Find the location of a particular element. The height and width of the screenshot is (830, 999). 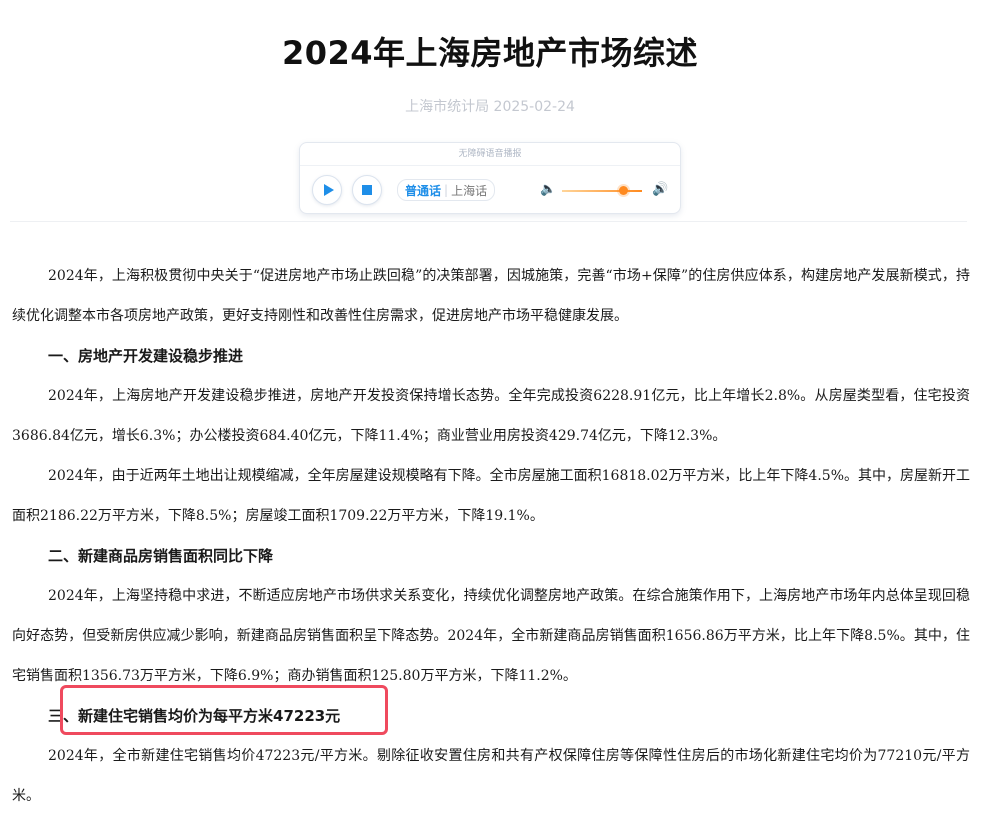

divider is located at coordinates (488, 221).